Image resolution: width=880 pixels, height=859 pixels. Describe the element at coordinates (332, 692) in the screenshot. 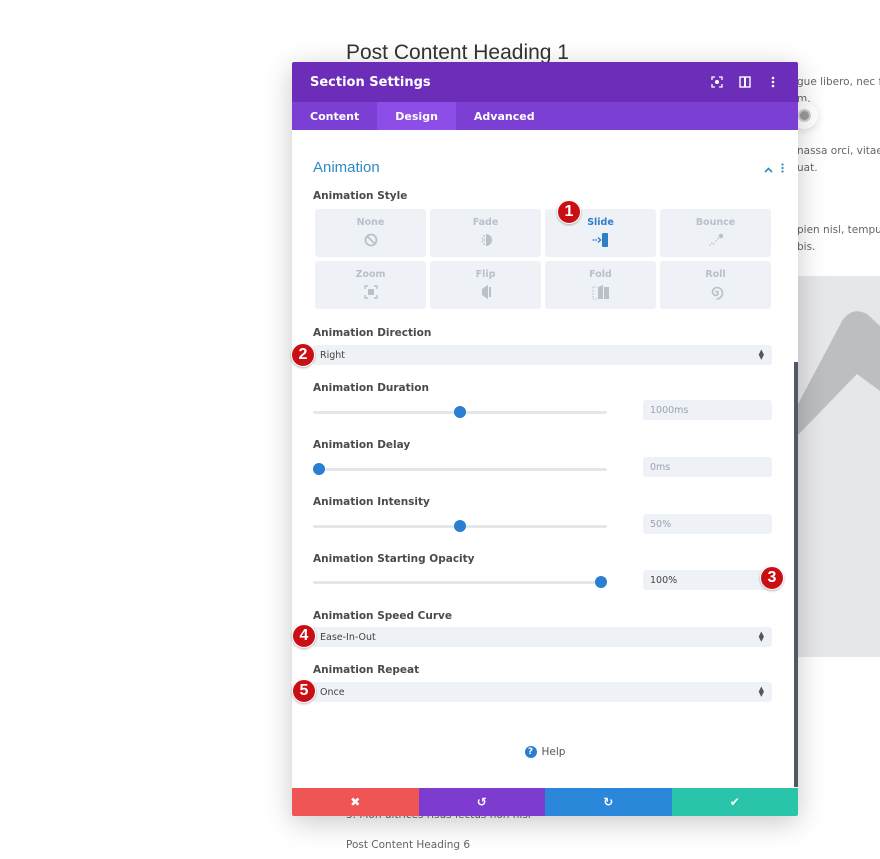

I see `animation-repeat-value: Once` at that location.